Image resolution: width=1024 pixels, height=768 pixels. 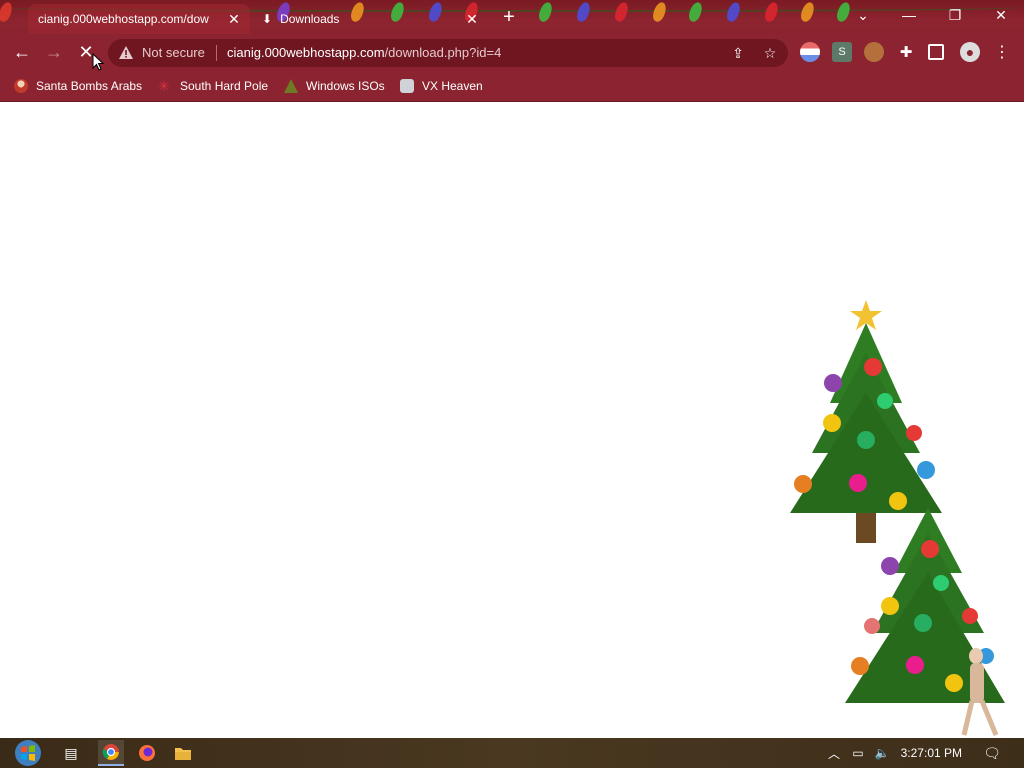 What do you see at coordinates (310, 19) in the screenshot?
I see `tab-label: Downloads` at bounding box center [310, 19].